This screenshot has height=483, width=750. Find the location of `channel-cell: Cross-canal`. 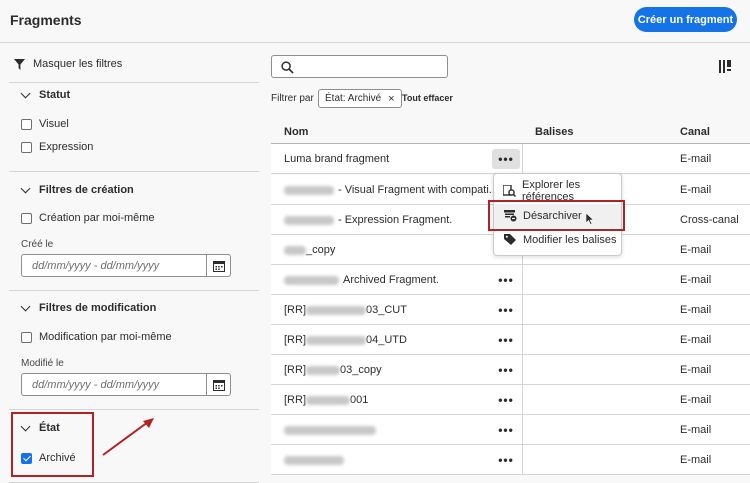

channel-cell: Cross-canal is located at coordinates (709, 220).